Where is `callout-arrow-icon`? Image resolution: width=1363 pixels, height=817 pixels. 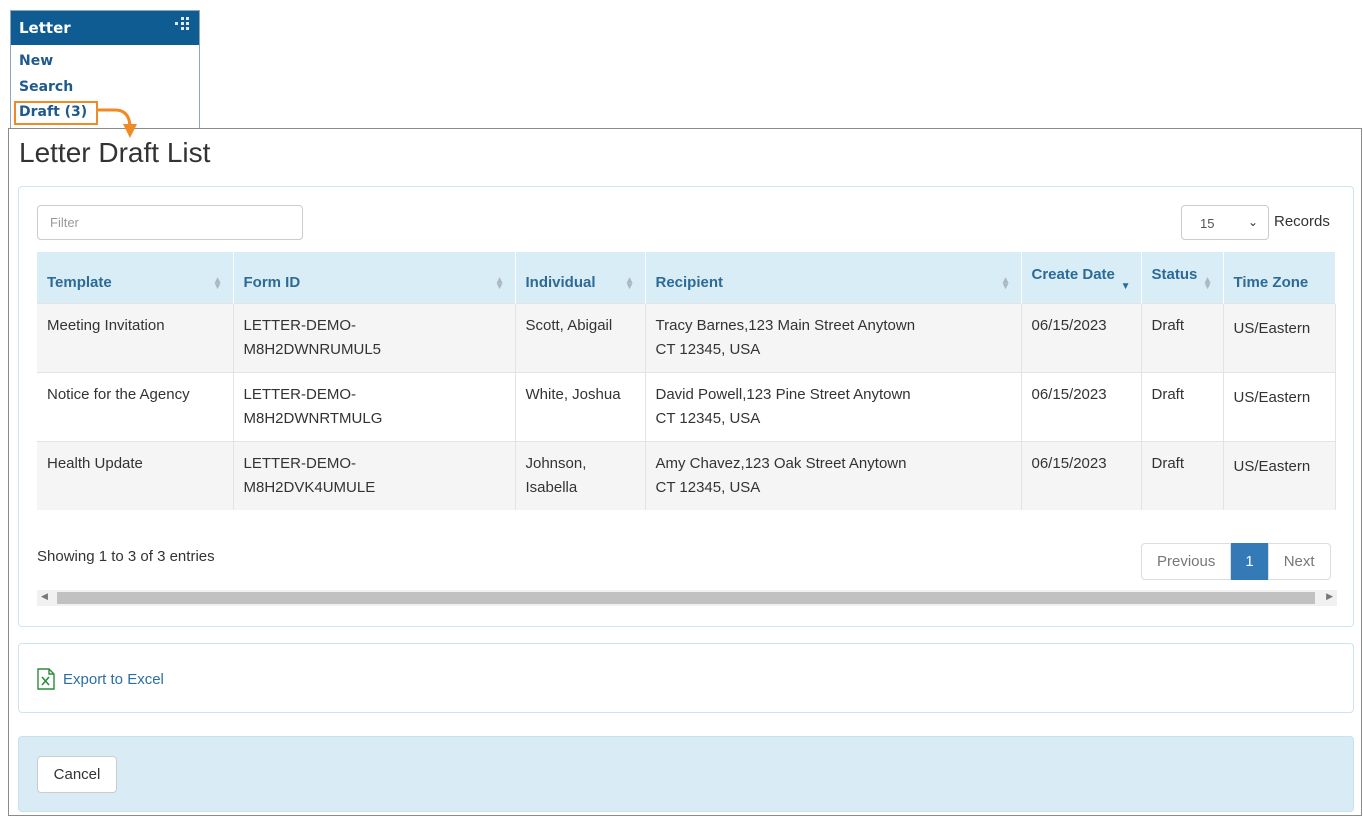 callout-arrow-icon is located at coordinates (117, 123).